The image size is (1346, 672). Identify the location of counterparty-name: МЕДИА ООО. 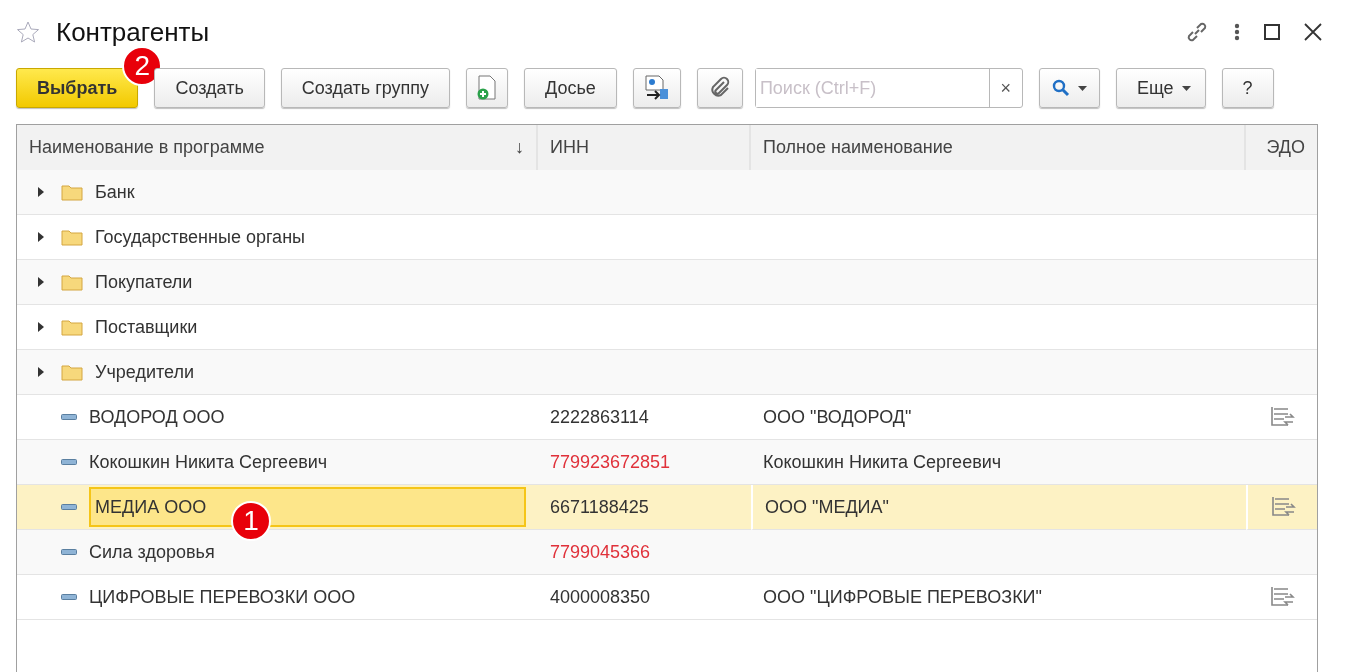
(151, 507).